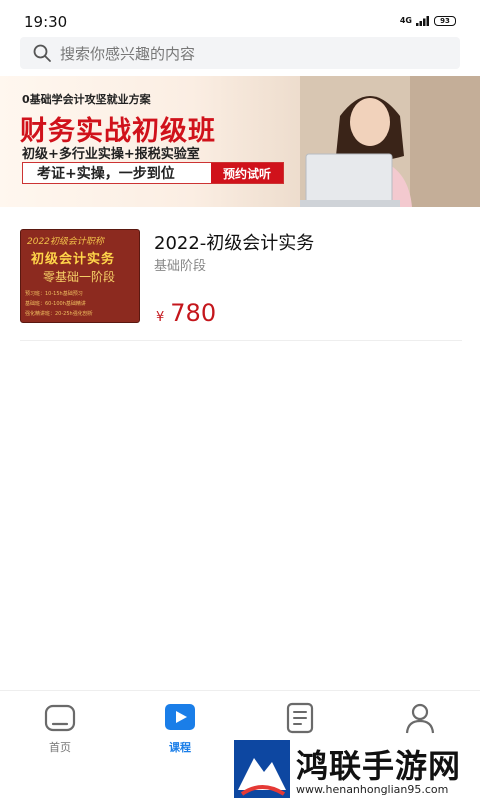 The height and width of the screenshot is (800, 480). I want to click on search-placeholder: 搜索你感兴趣的内容, so click(128, 53).